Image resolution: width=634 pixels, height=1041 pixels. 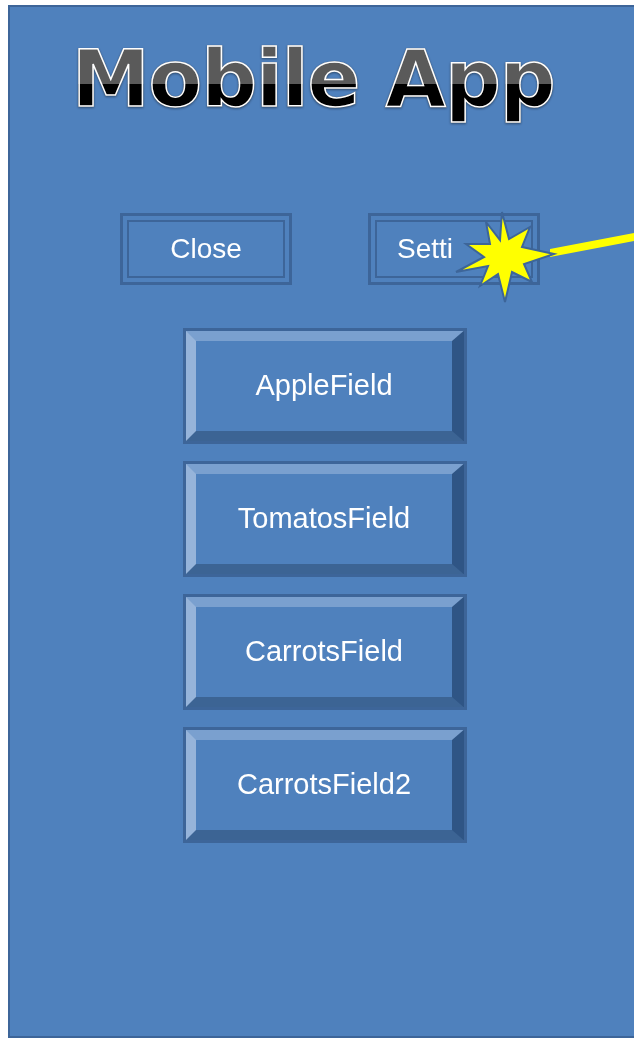 I want to click on top-button: Close, so click(x=206, y=248).